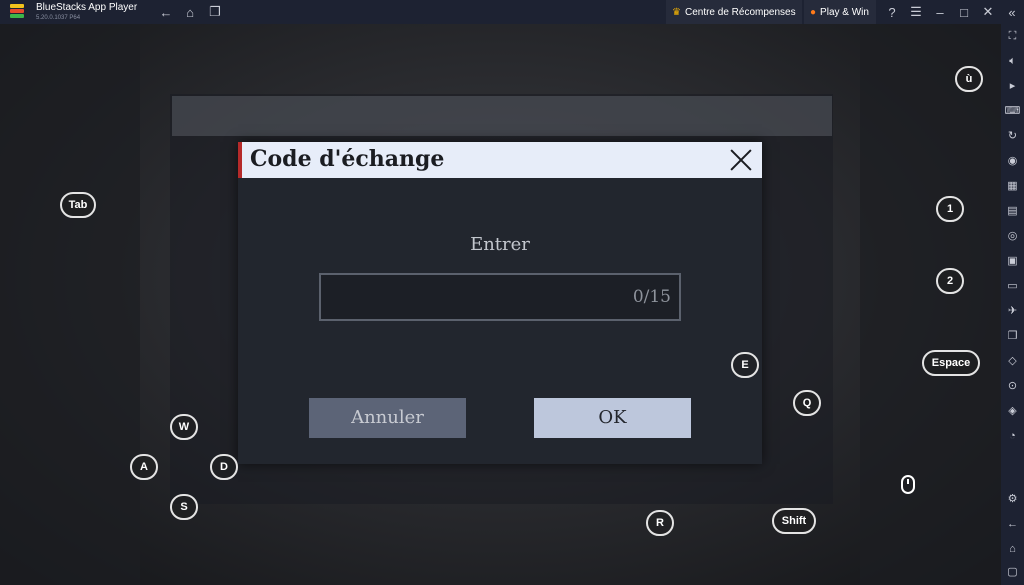 This screenshot has height=585, width=1024. Describe the element at coordinates (676, 12) in the screenshot. I see `crown-icon: ♛` at that location.